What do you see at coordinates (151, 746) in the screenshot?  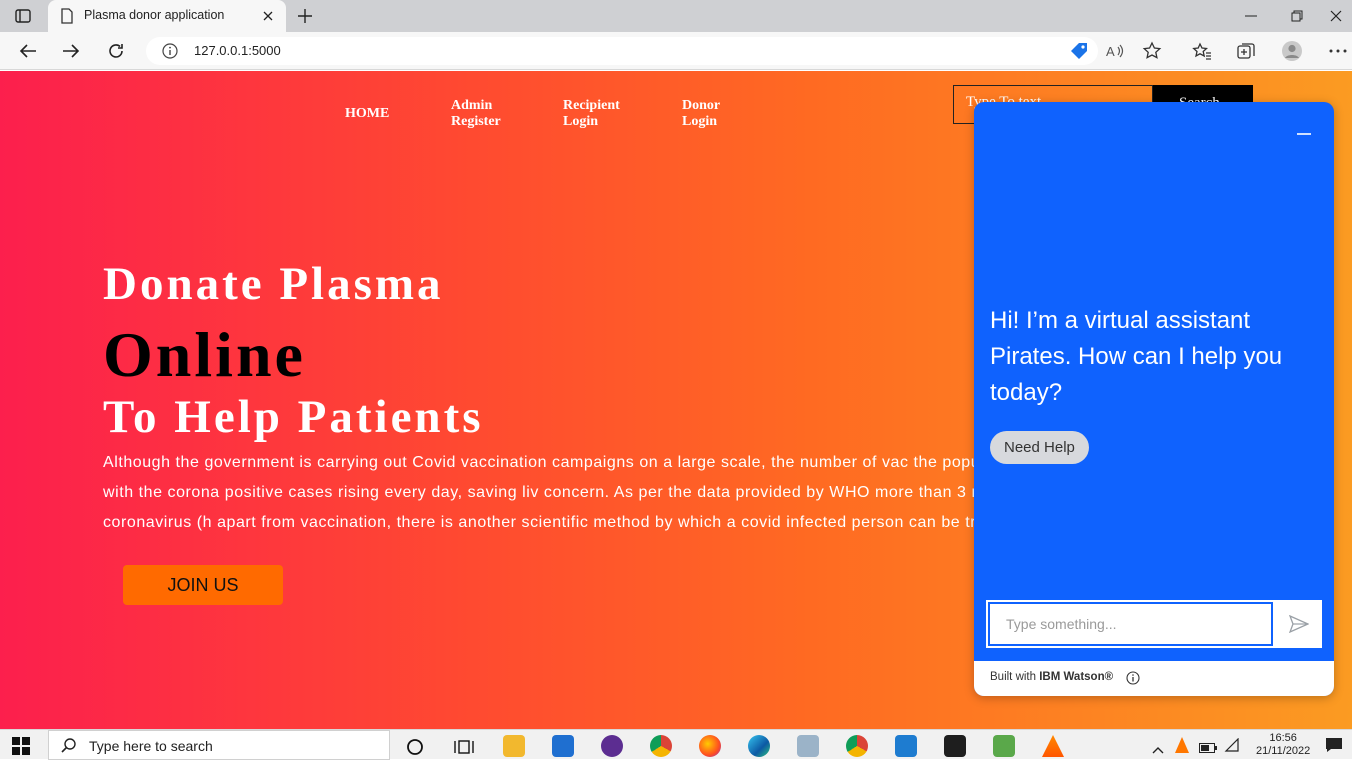 I see `taskbar-search-placeholder: Type here to search` at bounding box center [151, 746].